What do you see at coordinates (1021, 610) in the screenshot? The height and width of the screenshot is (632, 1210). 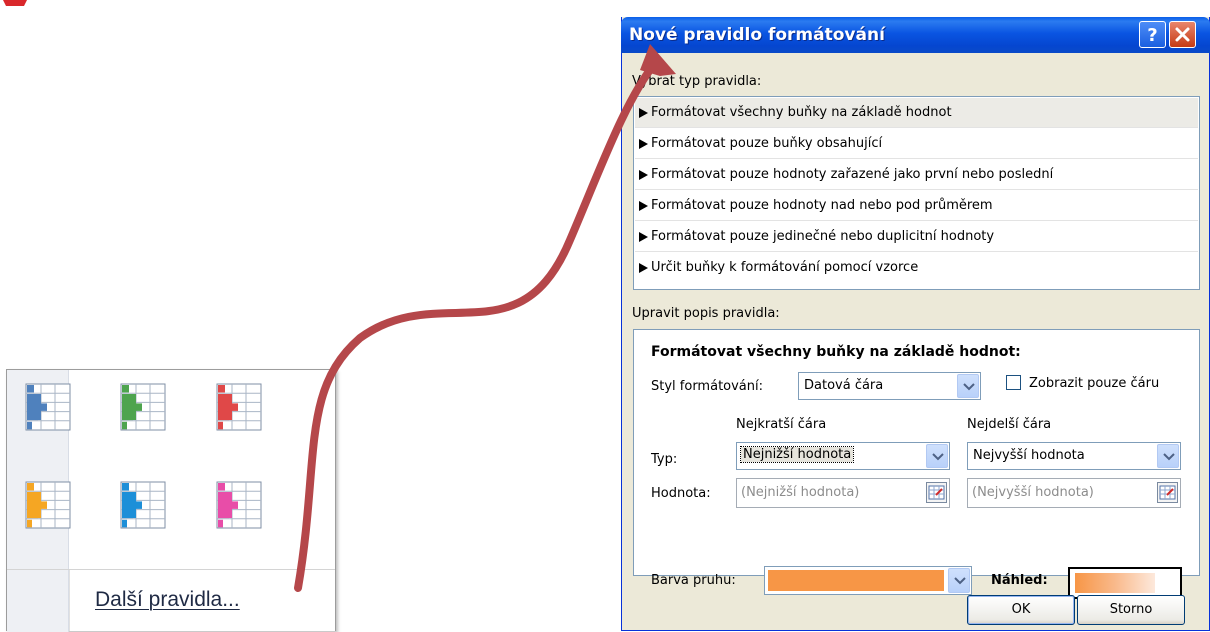 I see `ok-button: OK` at bounding box center [1021, 610].